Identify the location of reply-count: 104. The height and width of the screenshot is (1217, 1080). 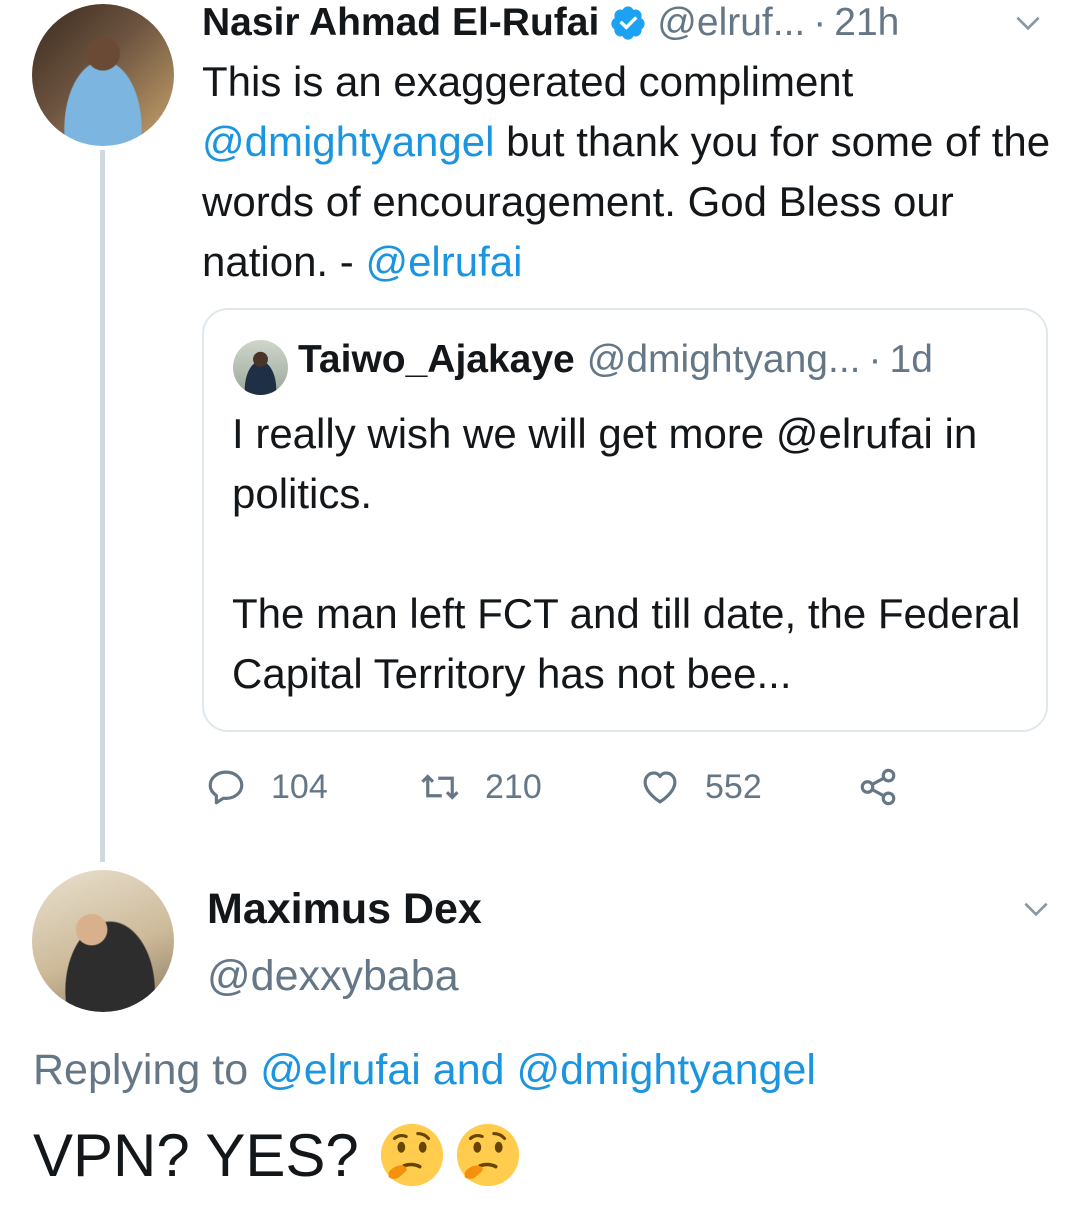
(299, 786).